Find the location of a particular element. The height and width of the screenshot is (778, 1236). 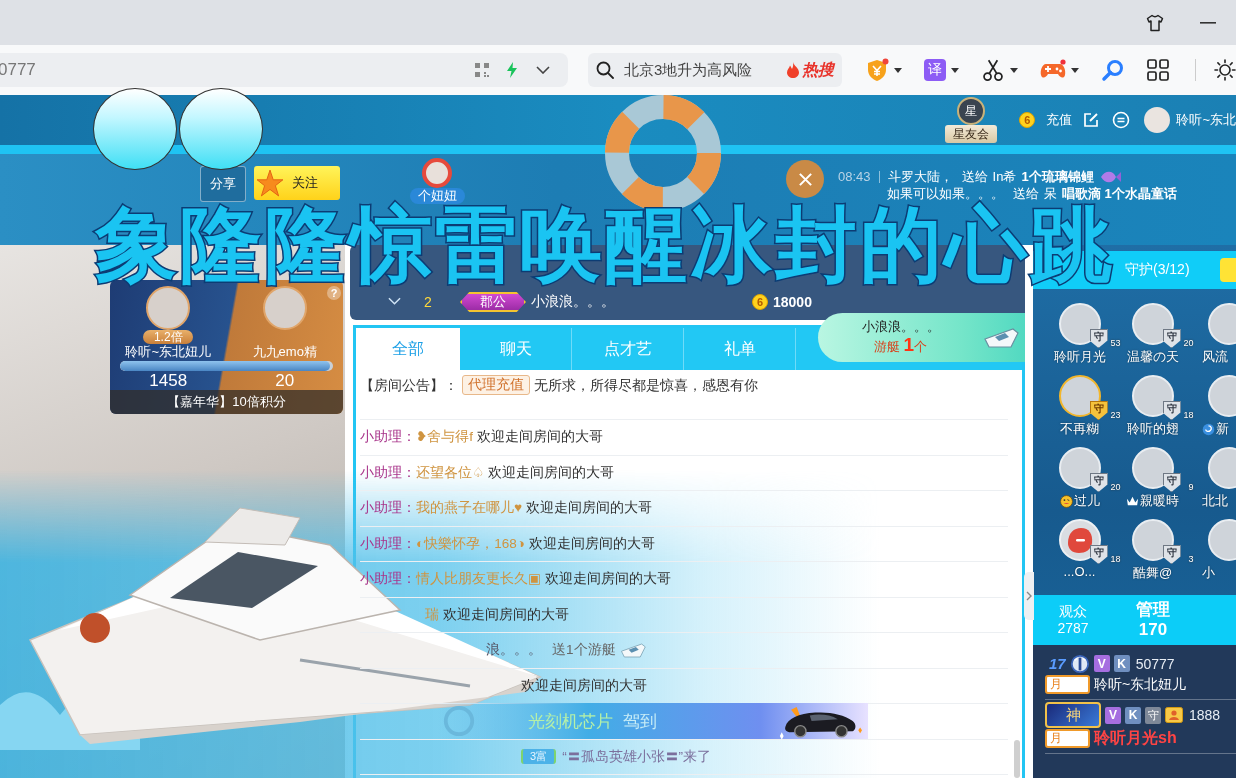

announcement-tag: 代理充值 is located at coordinates (496, 385).